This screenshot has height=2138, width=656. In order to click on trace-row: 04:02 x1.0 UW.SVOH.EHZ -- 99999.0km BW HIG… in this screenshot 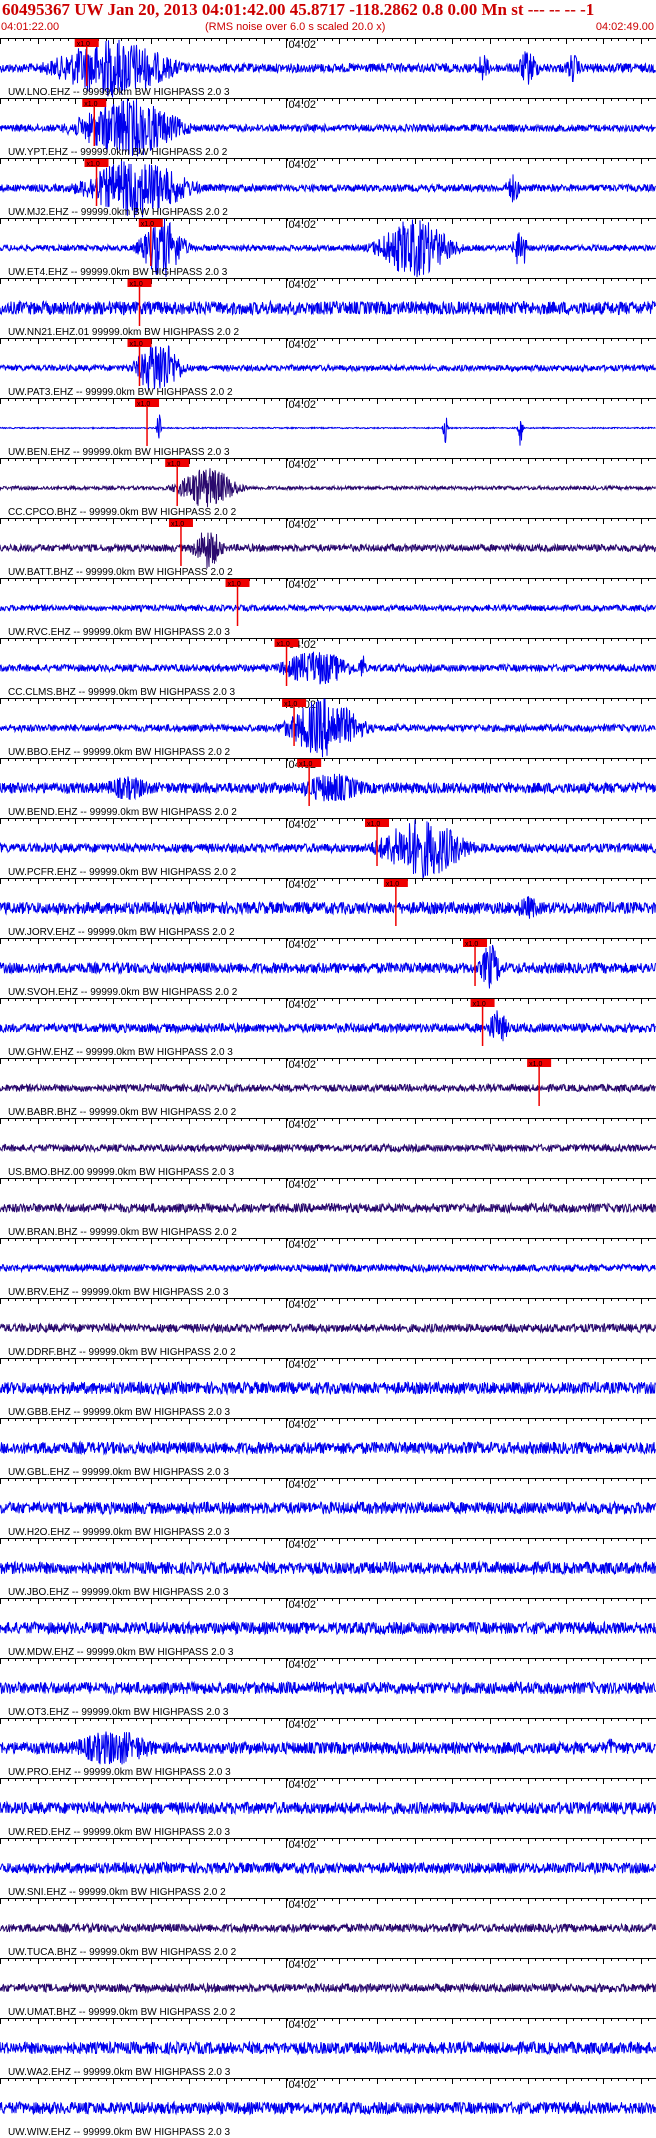, I will do `click(328, 968)`.